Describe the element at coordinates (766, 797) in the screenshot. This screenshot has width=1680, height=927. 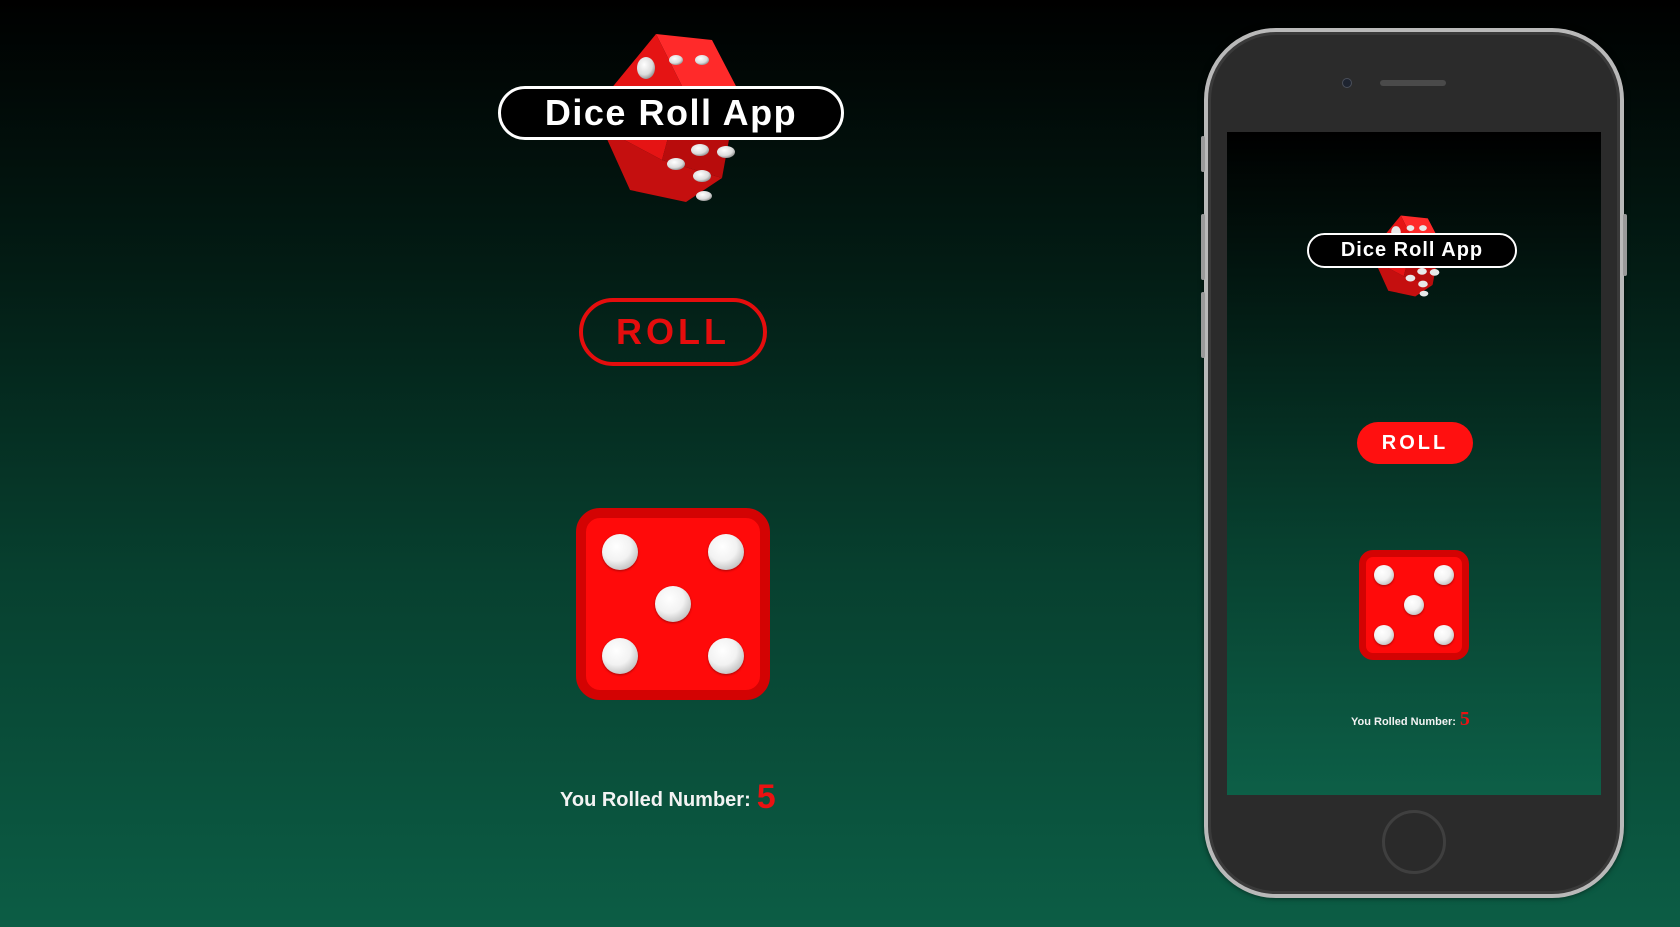
I see `result-value: 5` at that location.